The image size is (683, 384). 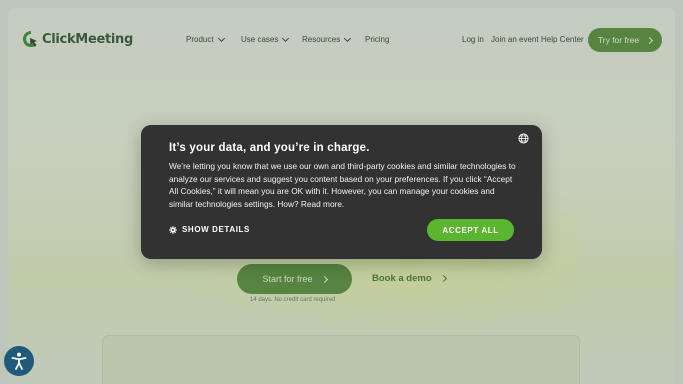 What do you see at coordinates (618, 40) in the screenshot?
I see `try-for-free-label: Try for free` at bounding box center [618, 40].